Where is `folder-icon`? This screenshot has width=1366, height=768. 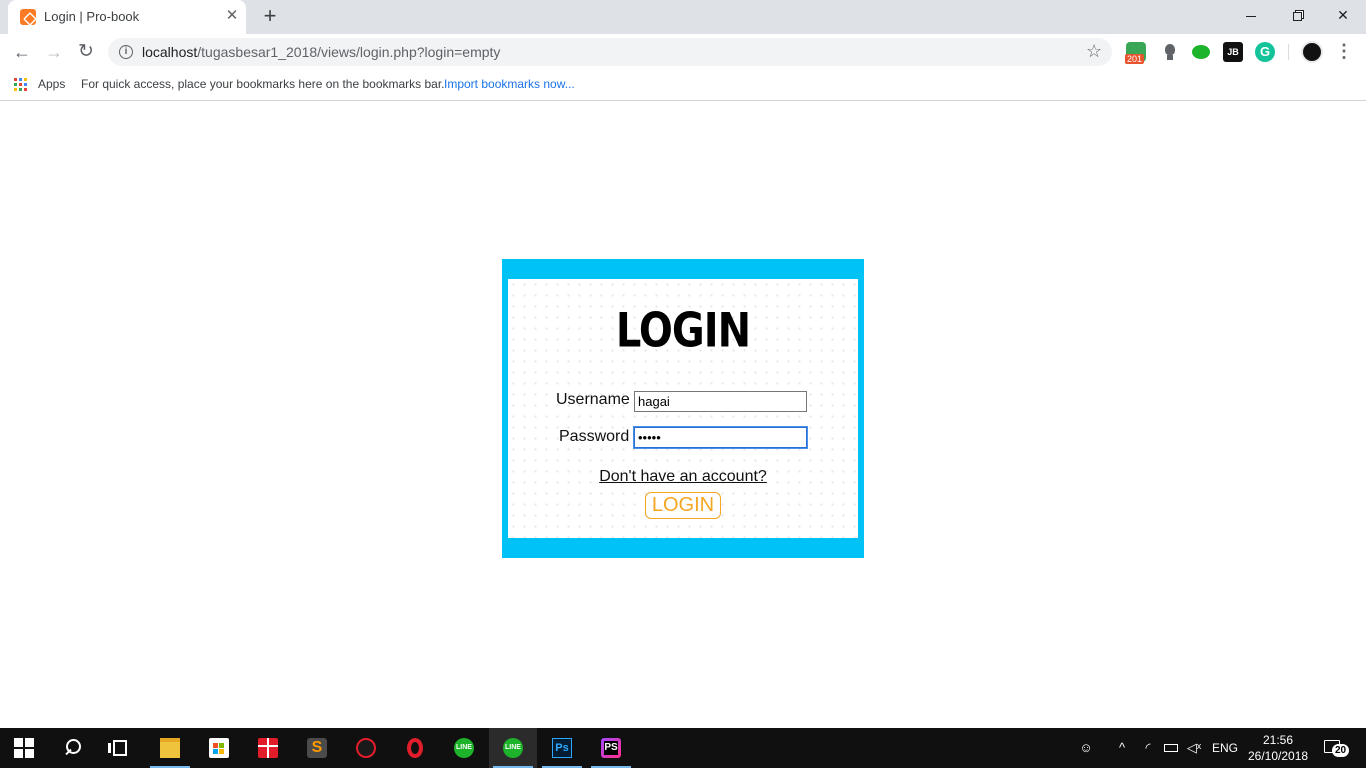 folder-icon is located at coordinates (170, 748).